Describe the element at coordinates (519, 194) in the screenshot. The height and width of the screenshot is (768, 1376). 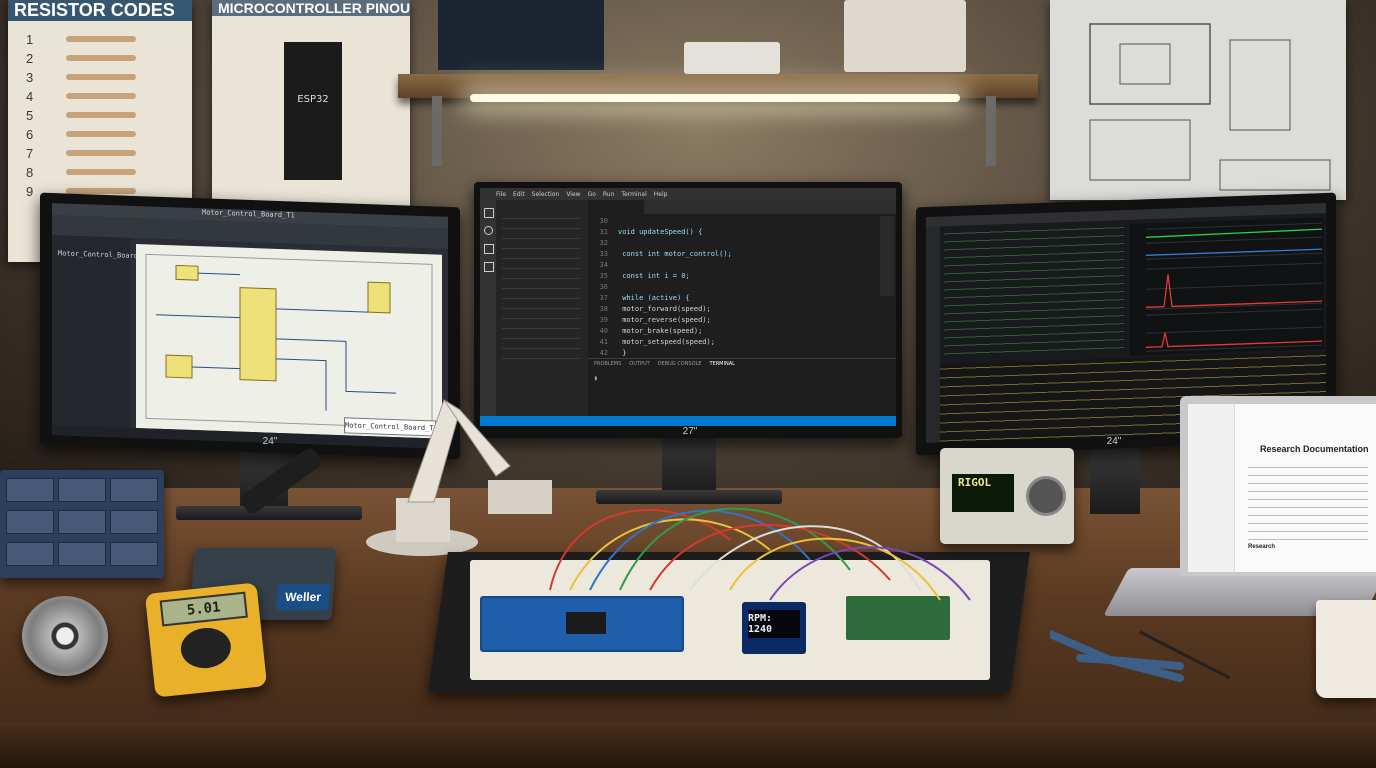
I see `menu-item-edit: Edit` at that location.